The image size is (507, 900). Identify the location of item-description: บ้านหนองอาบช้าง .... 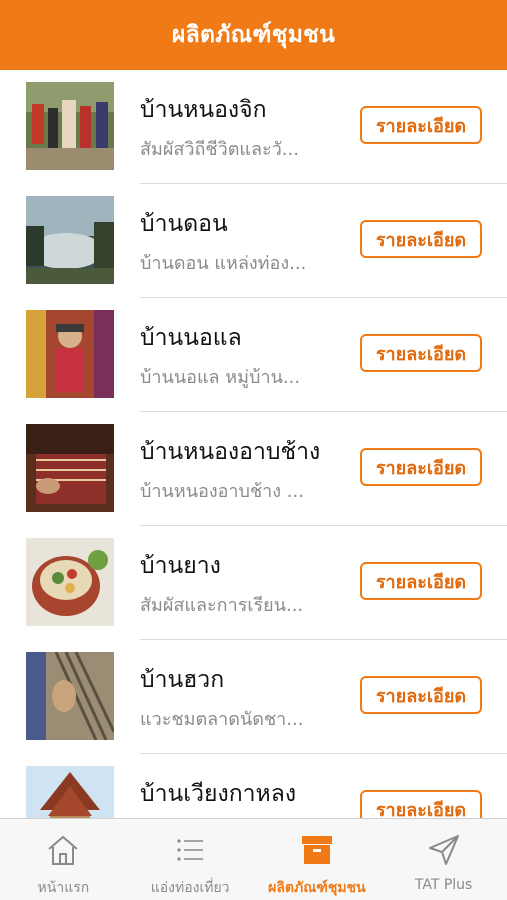
(222, 491).